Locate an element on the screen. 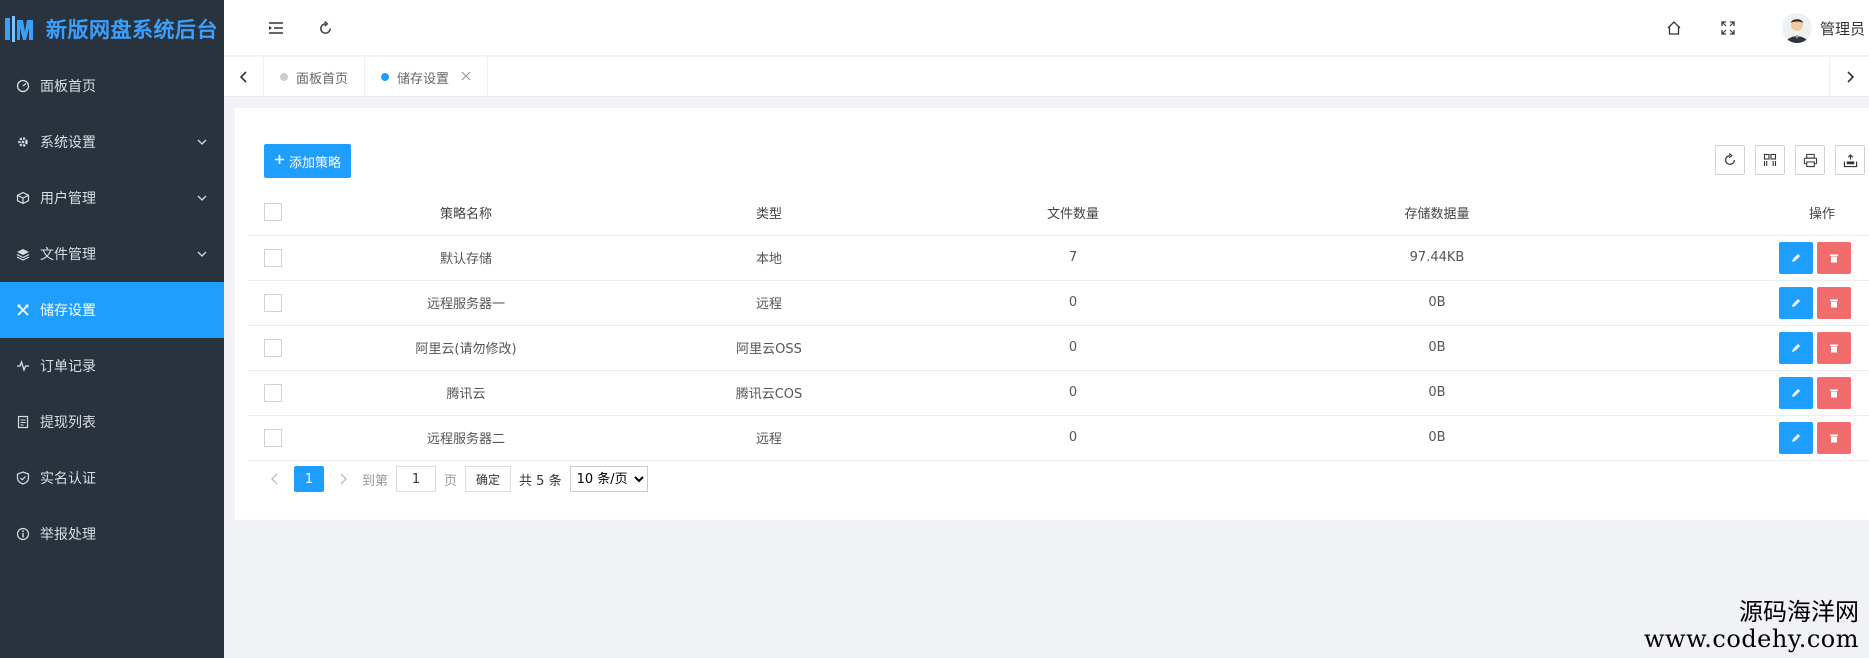 The width and height of the screenshot is (1869, 658). select-all-cell is located at coordinates (273, 213).